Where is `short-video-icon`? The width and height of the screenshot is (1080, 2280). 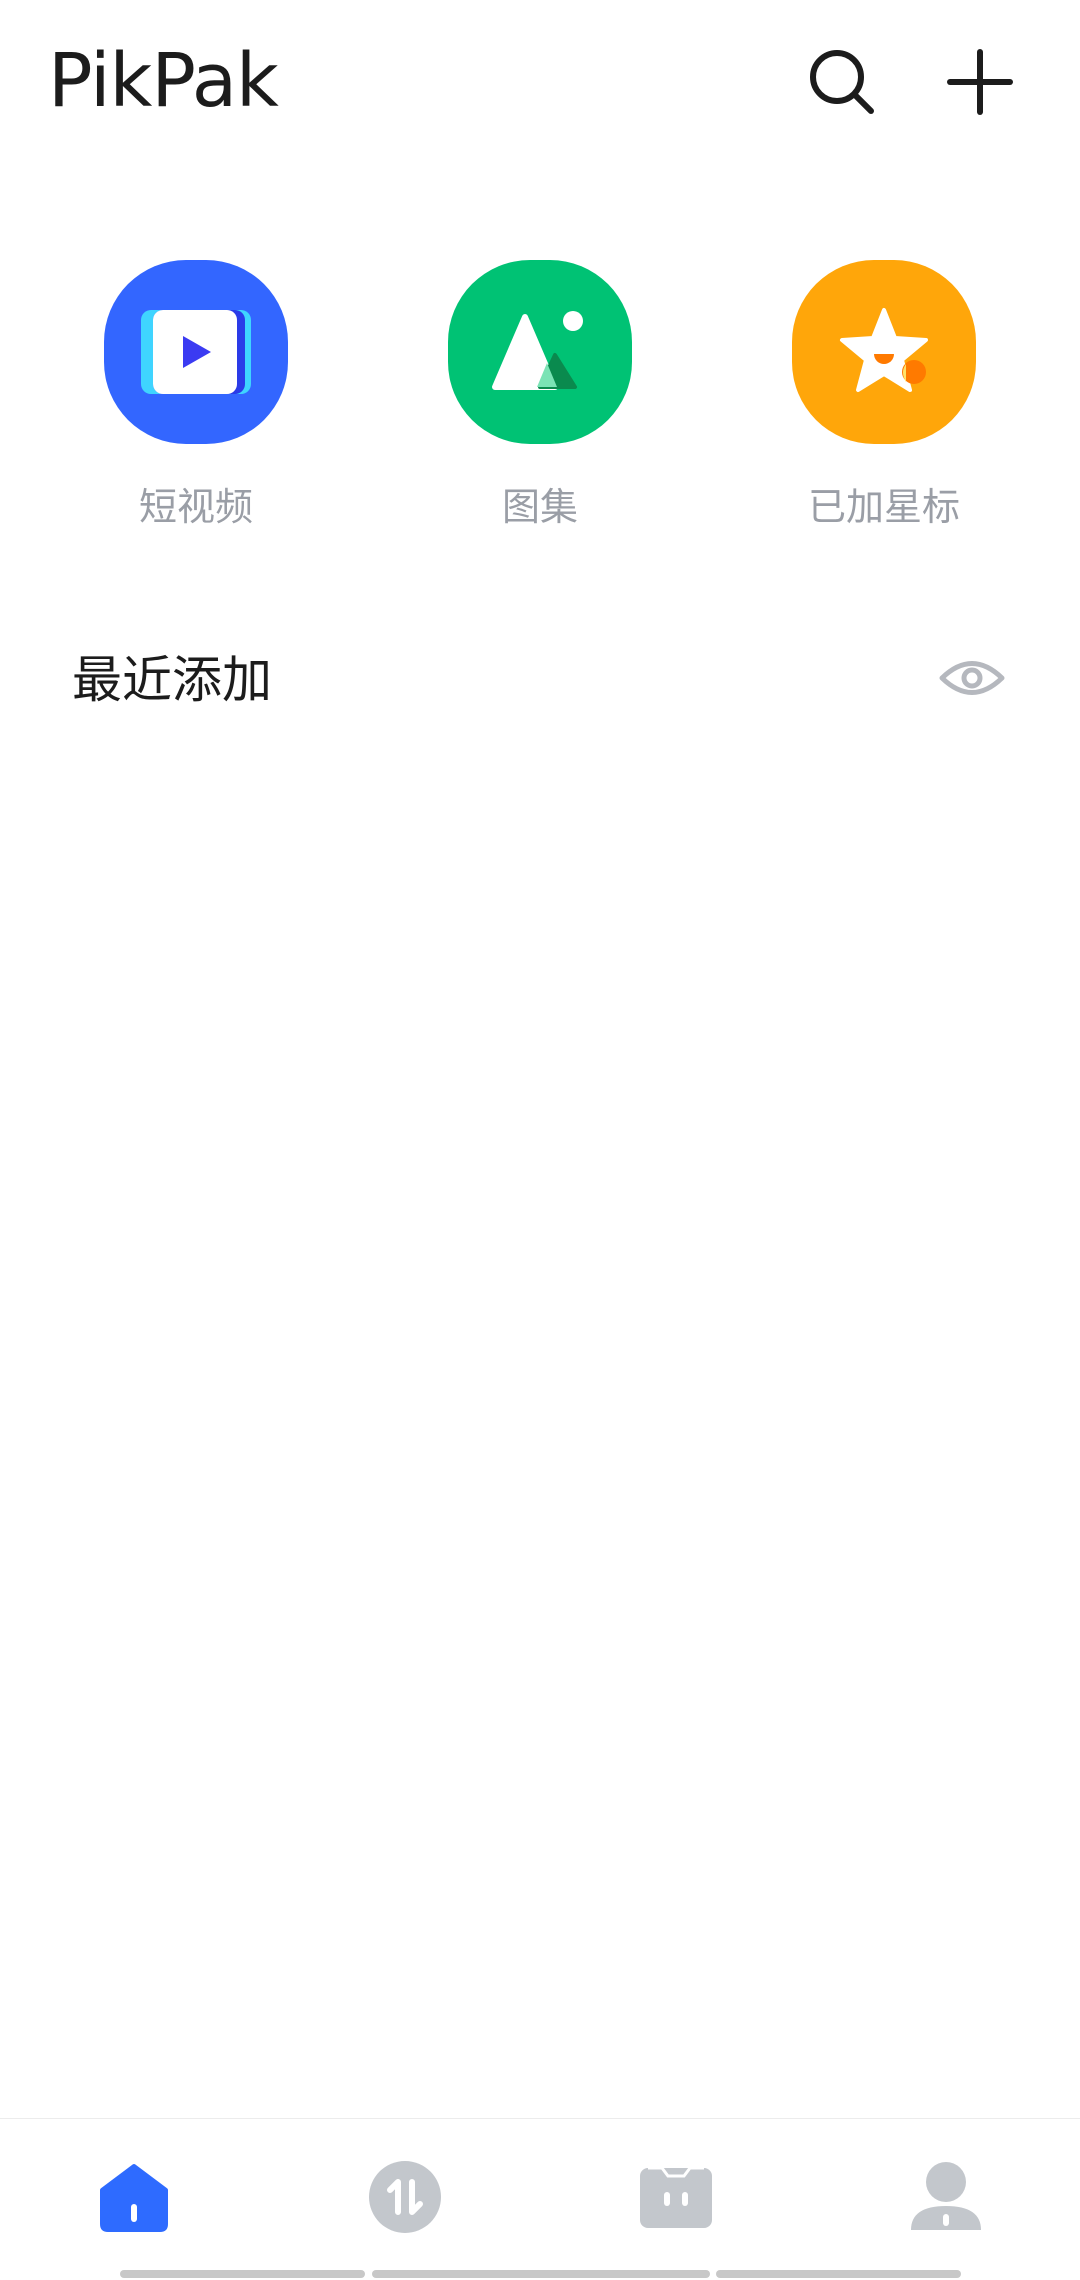
short-video-icon is located at coordinates (196, 352).